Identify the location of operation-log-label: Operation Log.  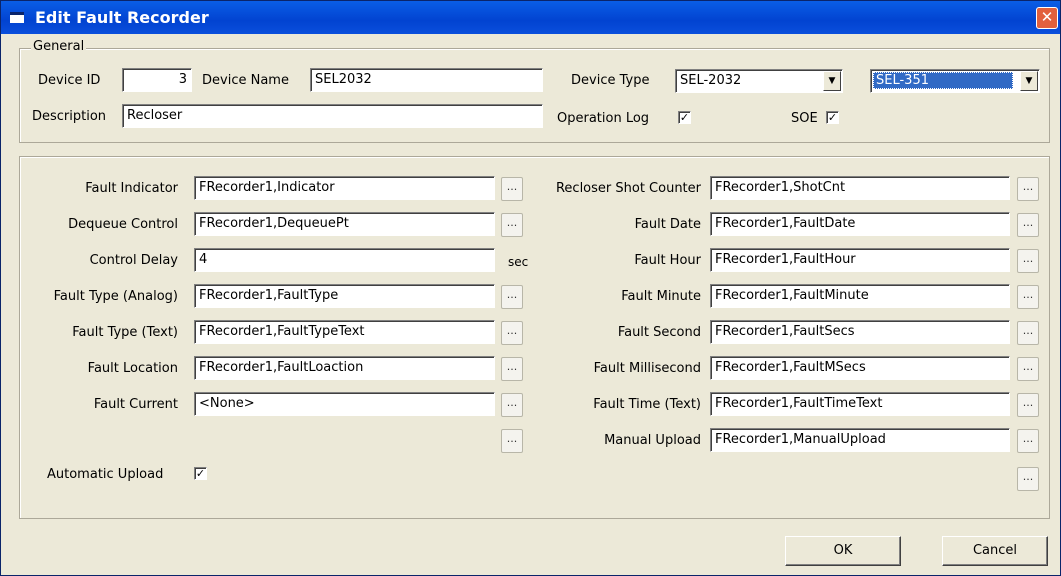
(603, 118).